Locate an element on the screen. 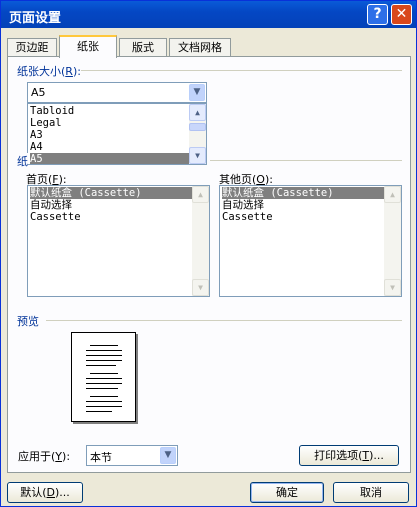  page-preview is located at coordinates (103, 377).